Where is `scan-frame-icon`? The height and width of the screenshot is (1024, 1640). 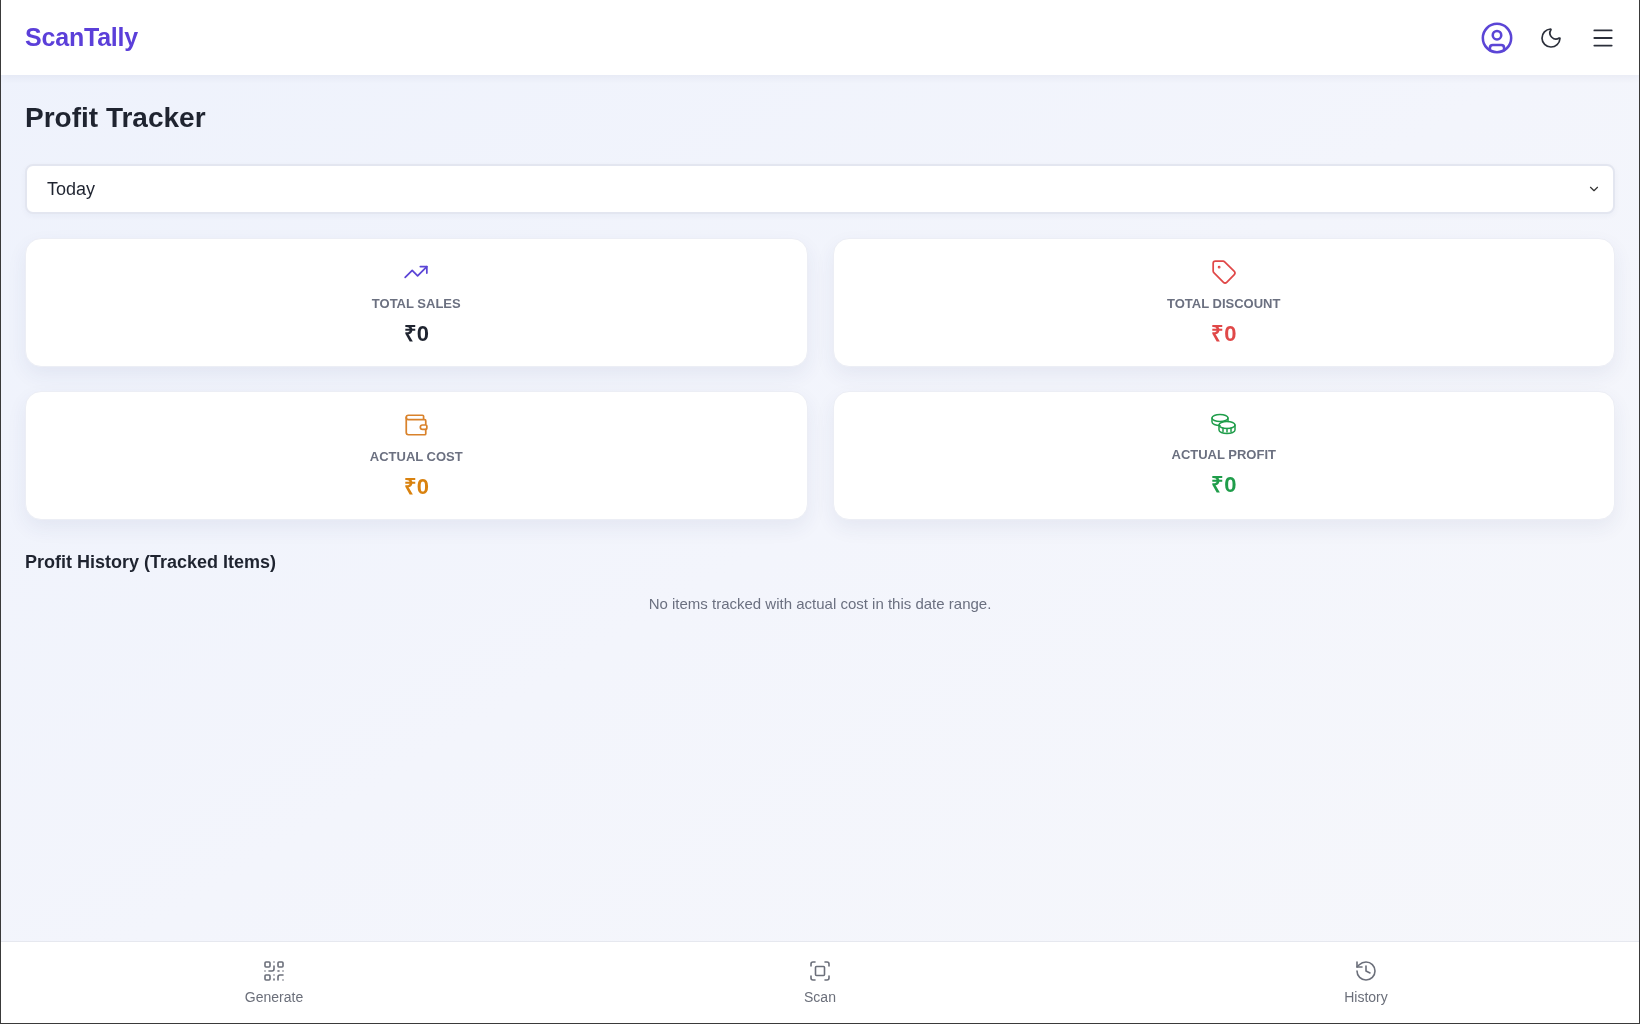
scan-frame-icon is located at coordinates (820, 971).